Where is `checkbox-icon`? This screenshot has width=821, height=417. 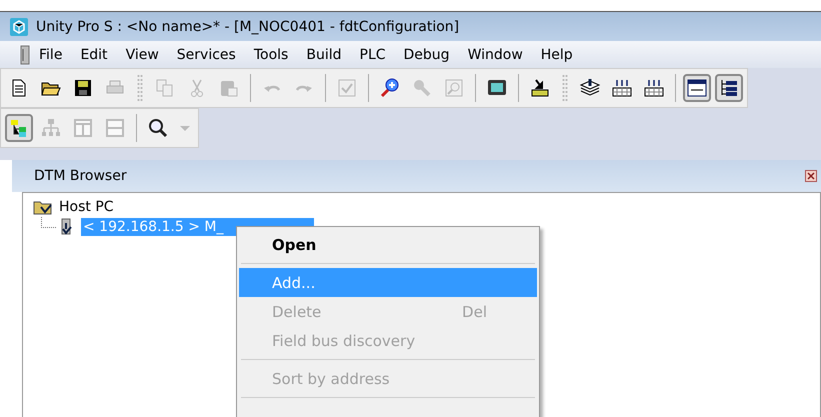 checkbox-icon is located at coordinates (347, 88).